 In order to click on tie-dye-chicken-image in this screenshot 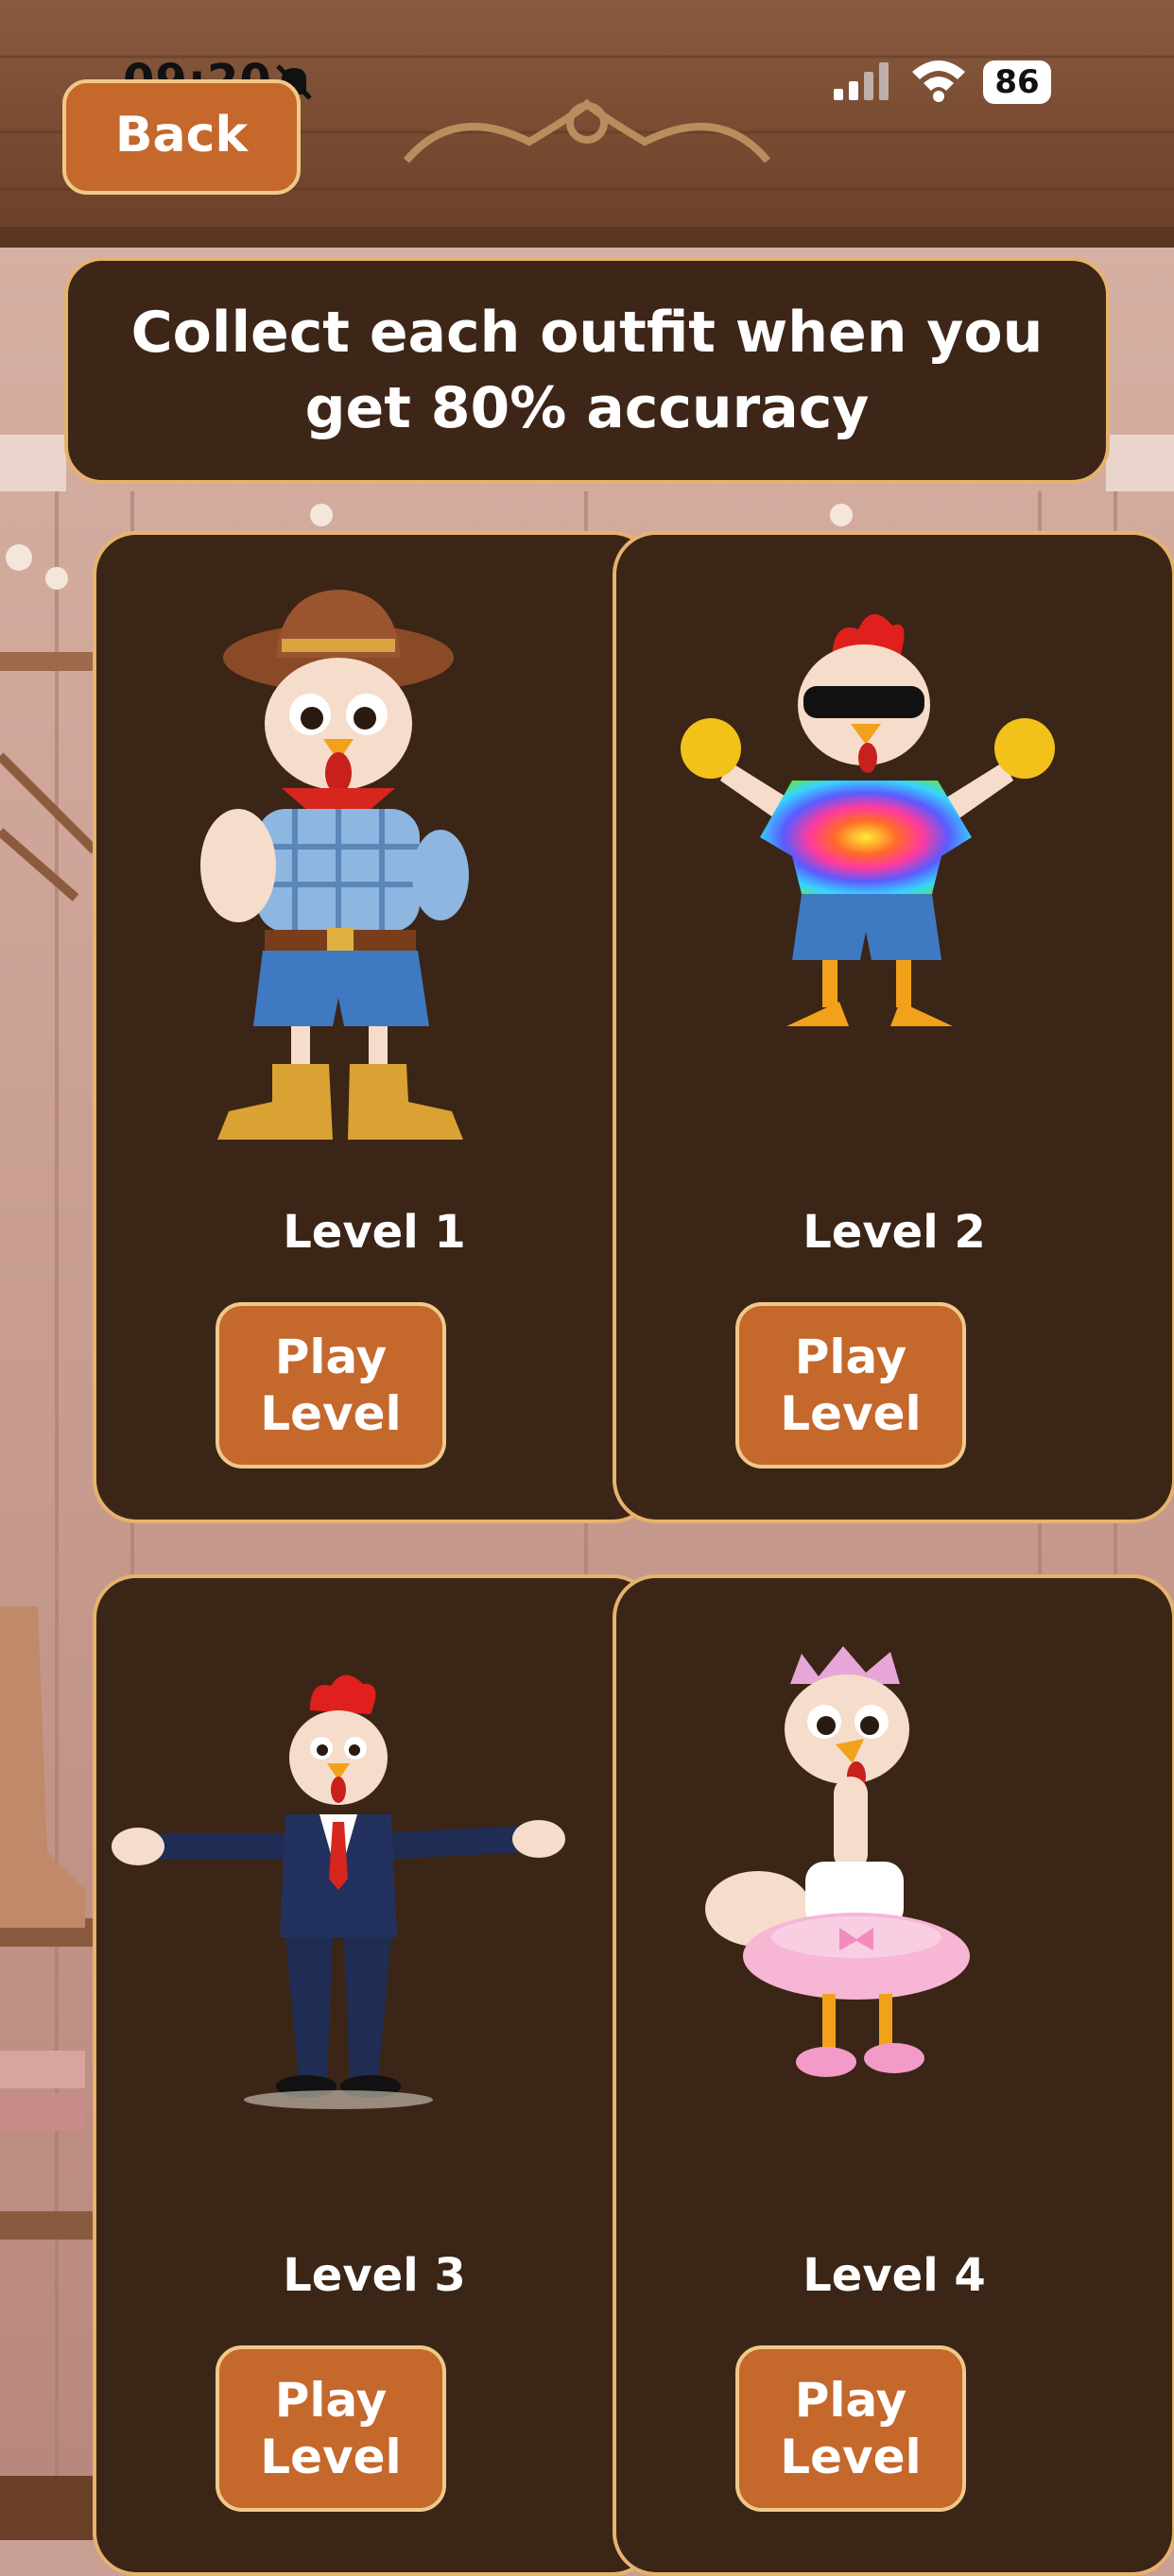, I will do `click(868, 819)`.